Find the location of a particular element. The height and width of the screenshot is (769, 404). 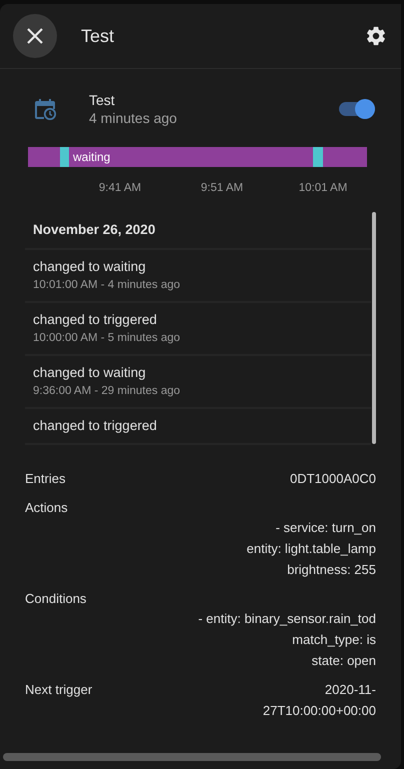

log-time: 9:36:00 AM - 29 minutes ago is located at coordinates (107, 391).